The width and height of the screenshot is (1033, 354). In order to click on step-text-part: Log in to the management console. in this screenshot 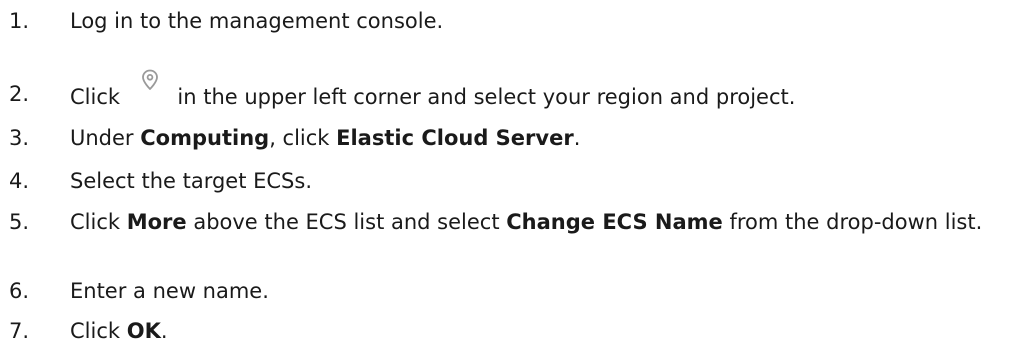, I will do `click(257, 21)`.